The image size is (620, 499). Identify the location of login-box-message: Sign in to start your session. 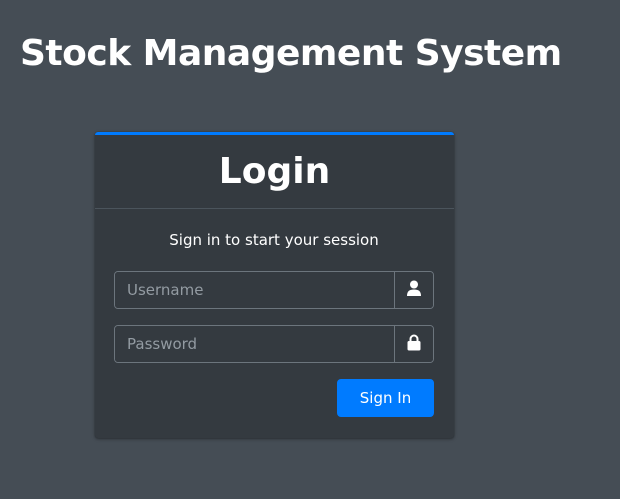
(274, 240).